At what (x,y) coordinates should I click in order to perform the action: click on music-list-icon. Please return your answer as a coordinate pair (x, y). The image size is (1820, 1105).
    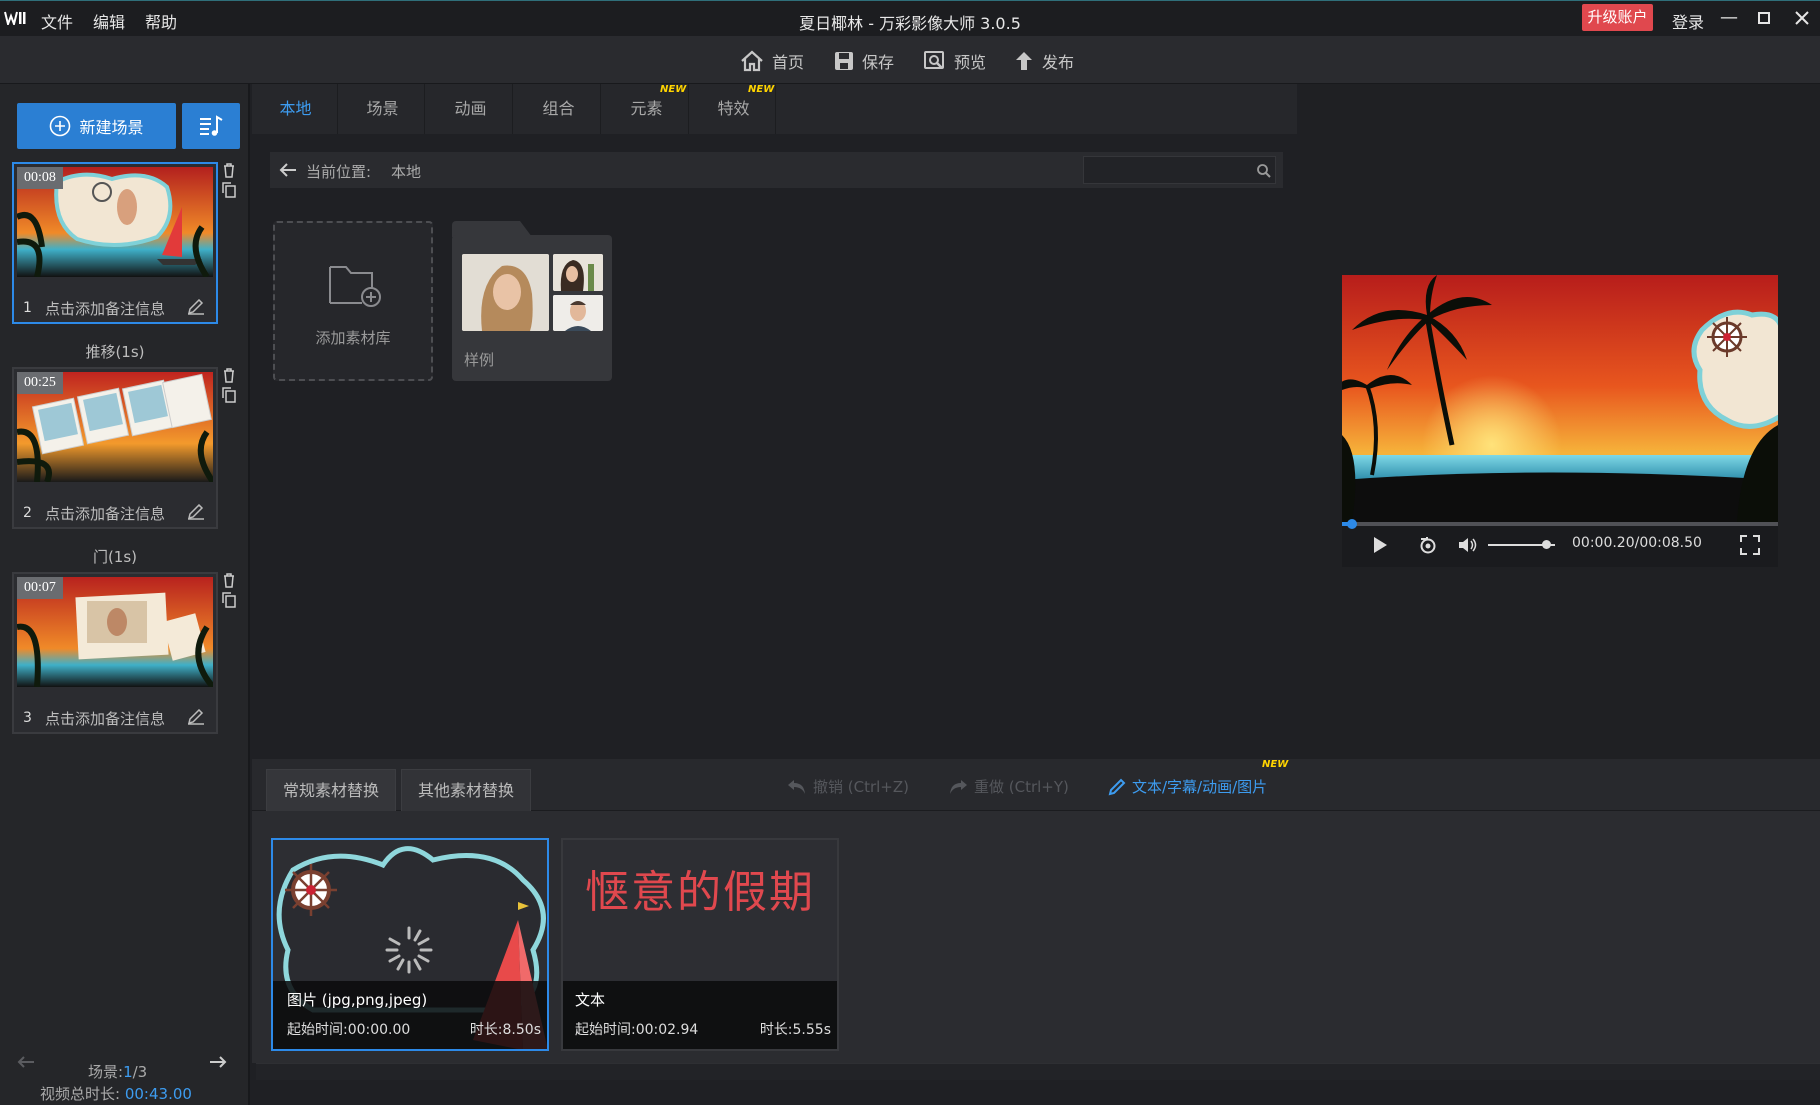
    Looking at the image, I should click on (211, 126).